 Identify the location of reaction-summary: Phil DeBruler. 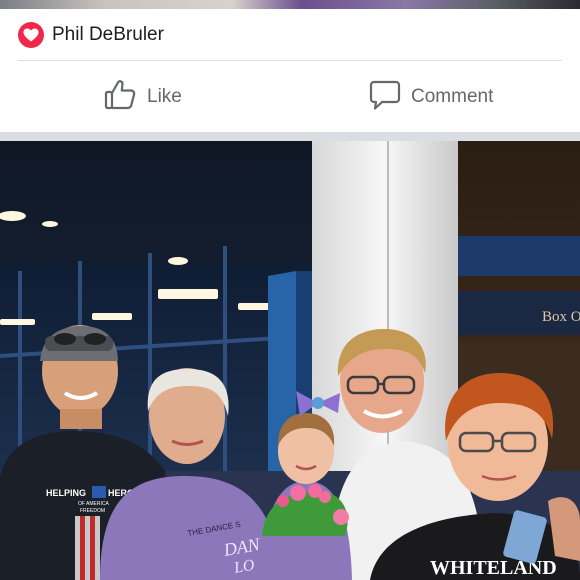
(91, 35).